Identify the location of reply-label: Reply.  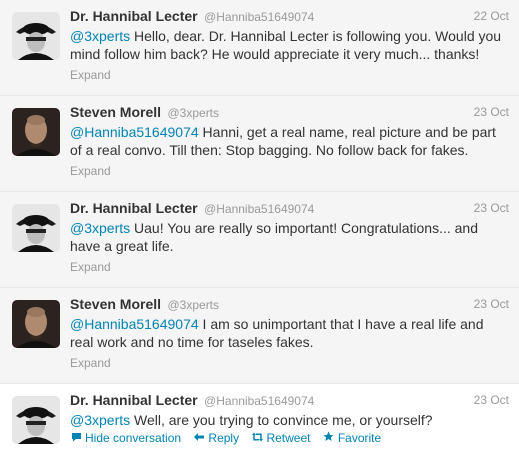
(224, 438).